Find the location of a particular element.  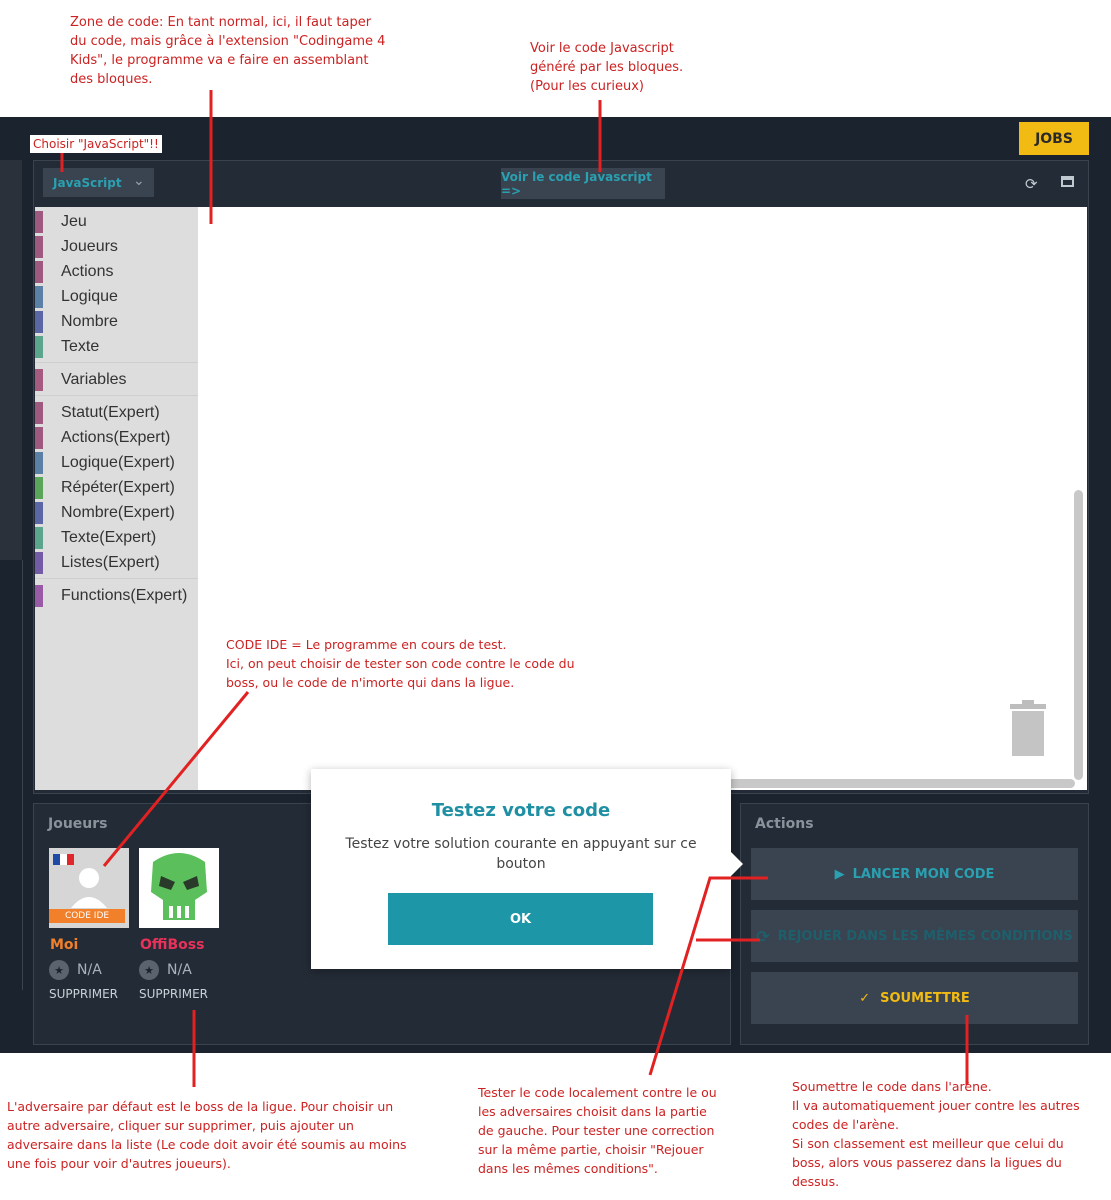

toolbox-category: Actions(Expert) is located at coordinates (116, 438).